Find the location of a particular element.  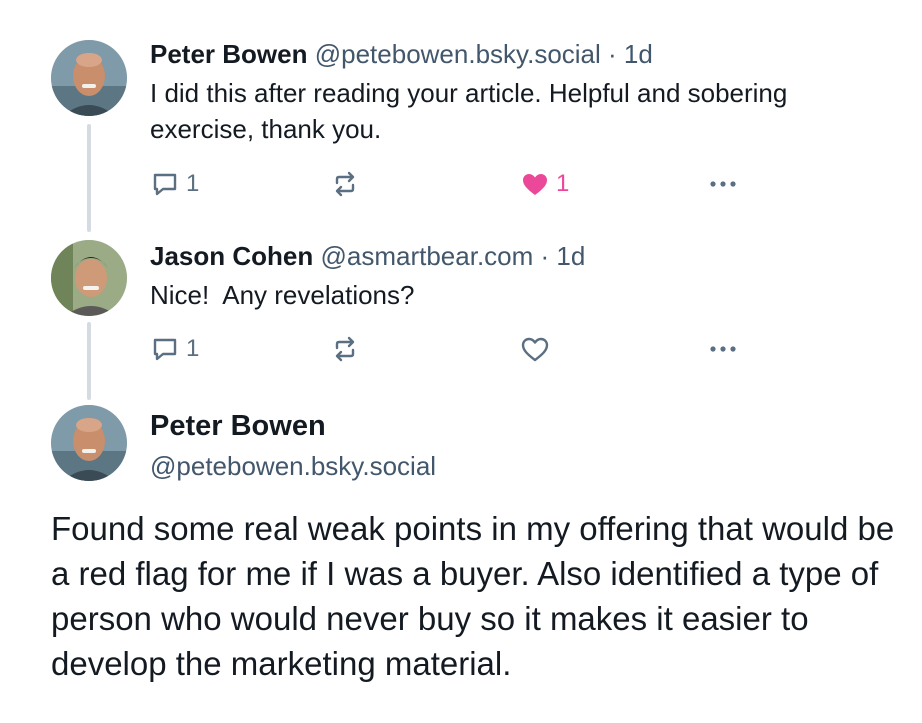

author-handle: @asmartbear.com is located at coordinates (426, 256).